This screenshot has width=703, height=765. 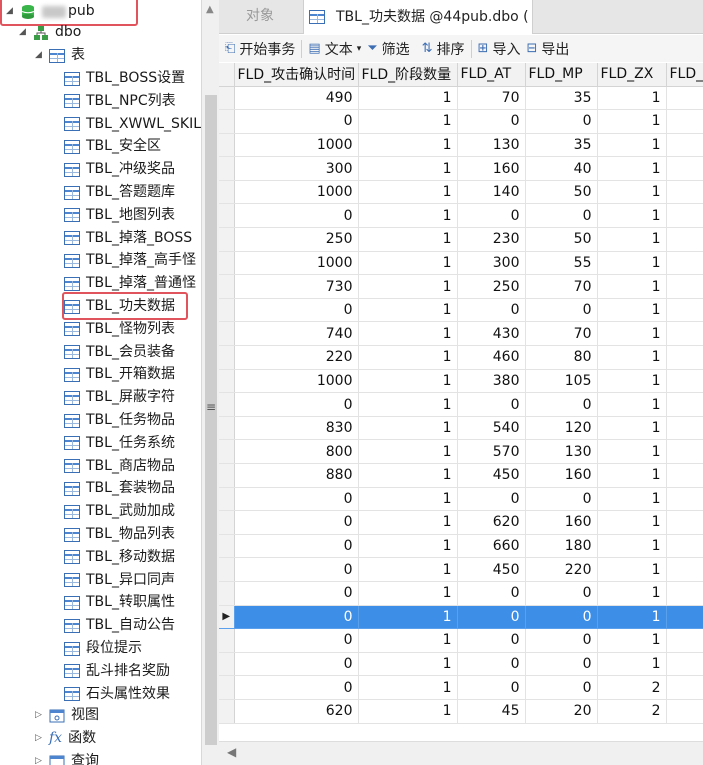 I want to click on table-cell: 300, so click(x=491, y=263).